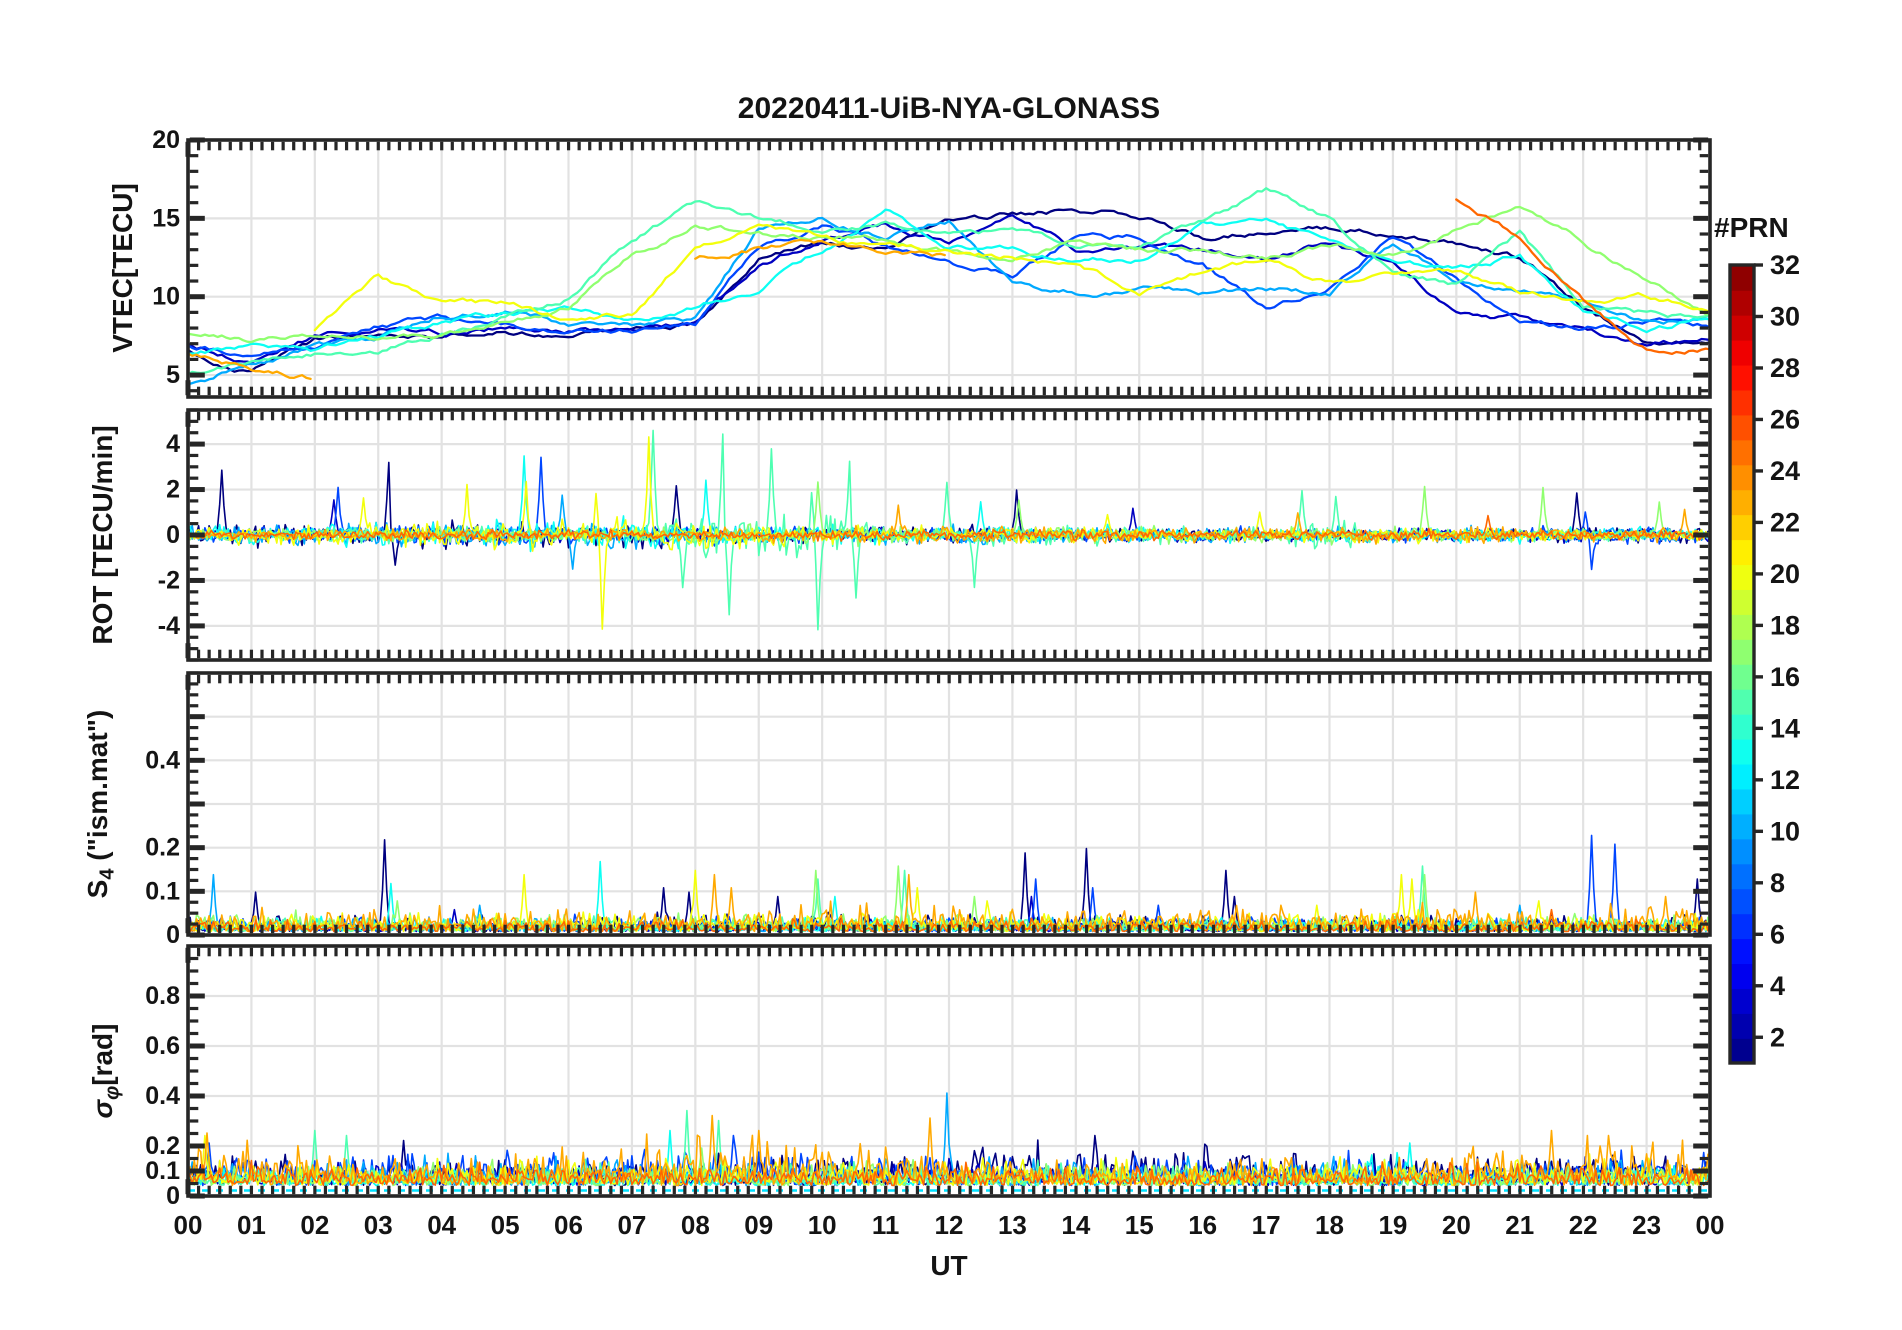 This screenshot has width=1902, height=1330. Describe the element at coordinates (1785, 728) in the screenshot. I see `colorbar-tick-label: 14` at that location.